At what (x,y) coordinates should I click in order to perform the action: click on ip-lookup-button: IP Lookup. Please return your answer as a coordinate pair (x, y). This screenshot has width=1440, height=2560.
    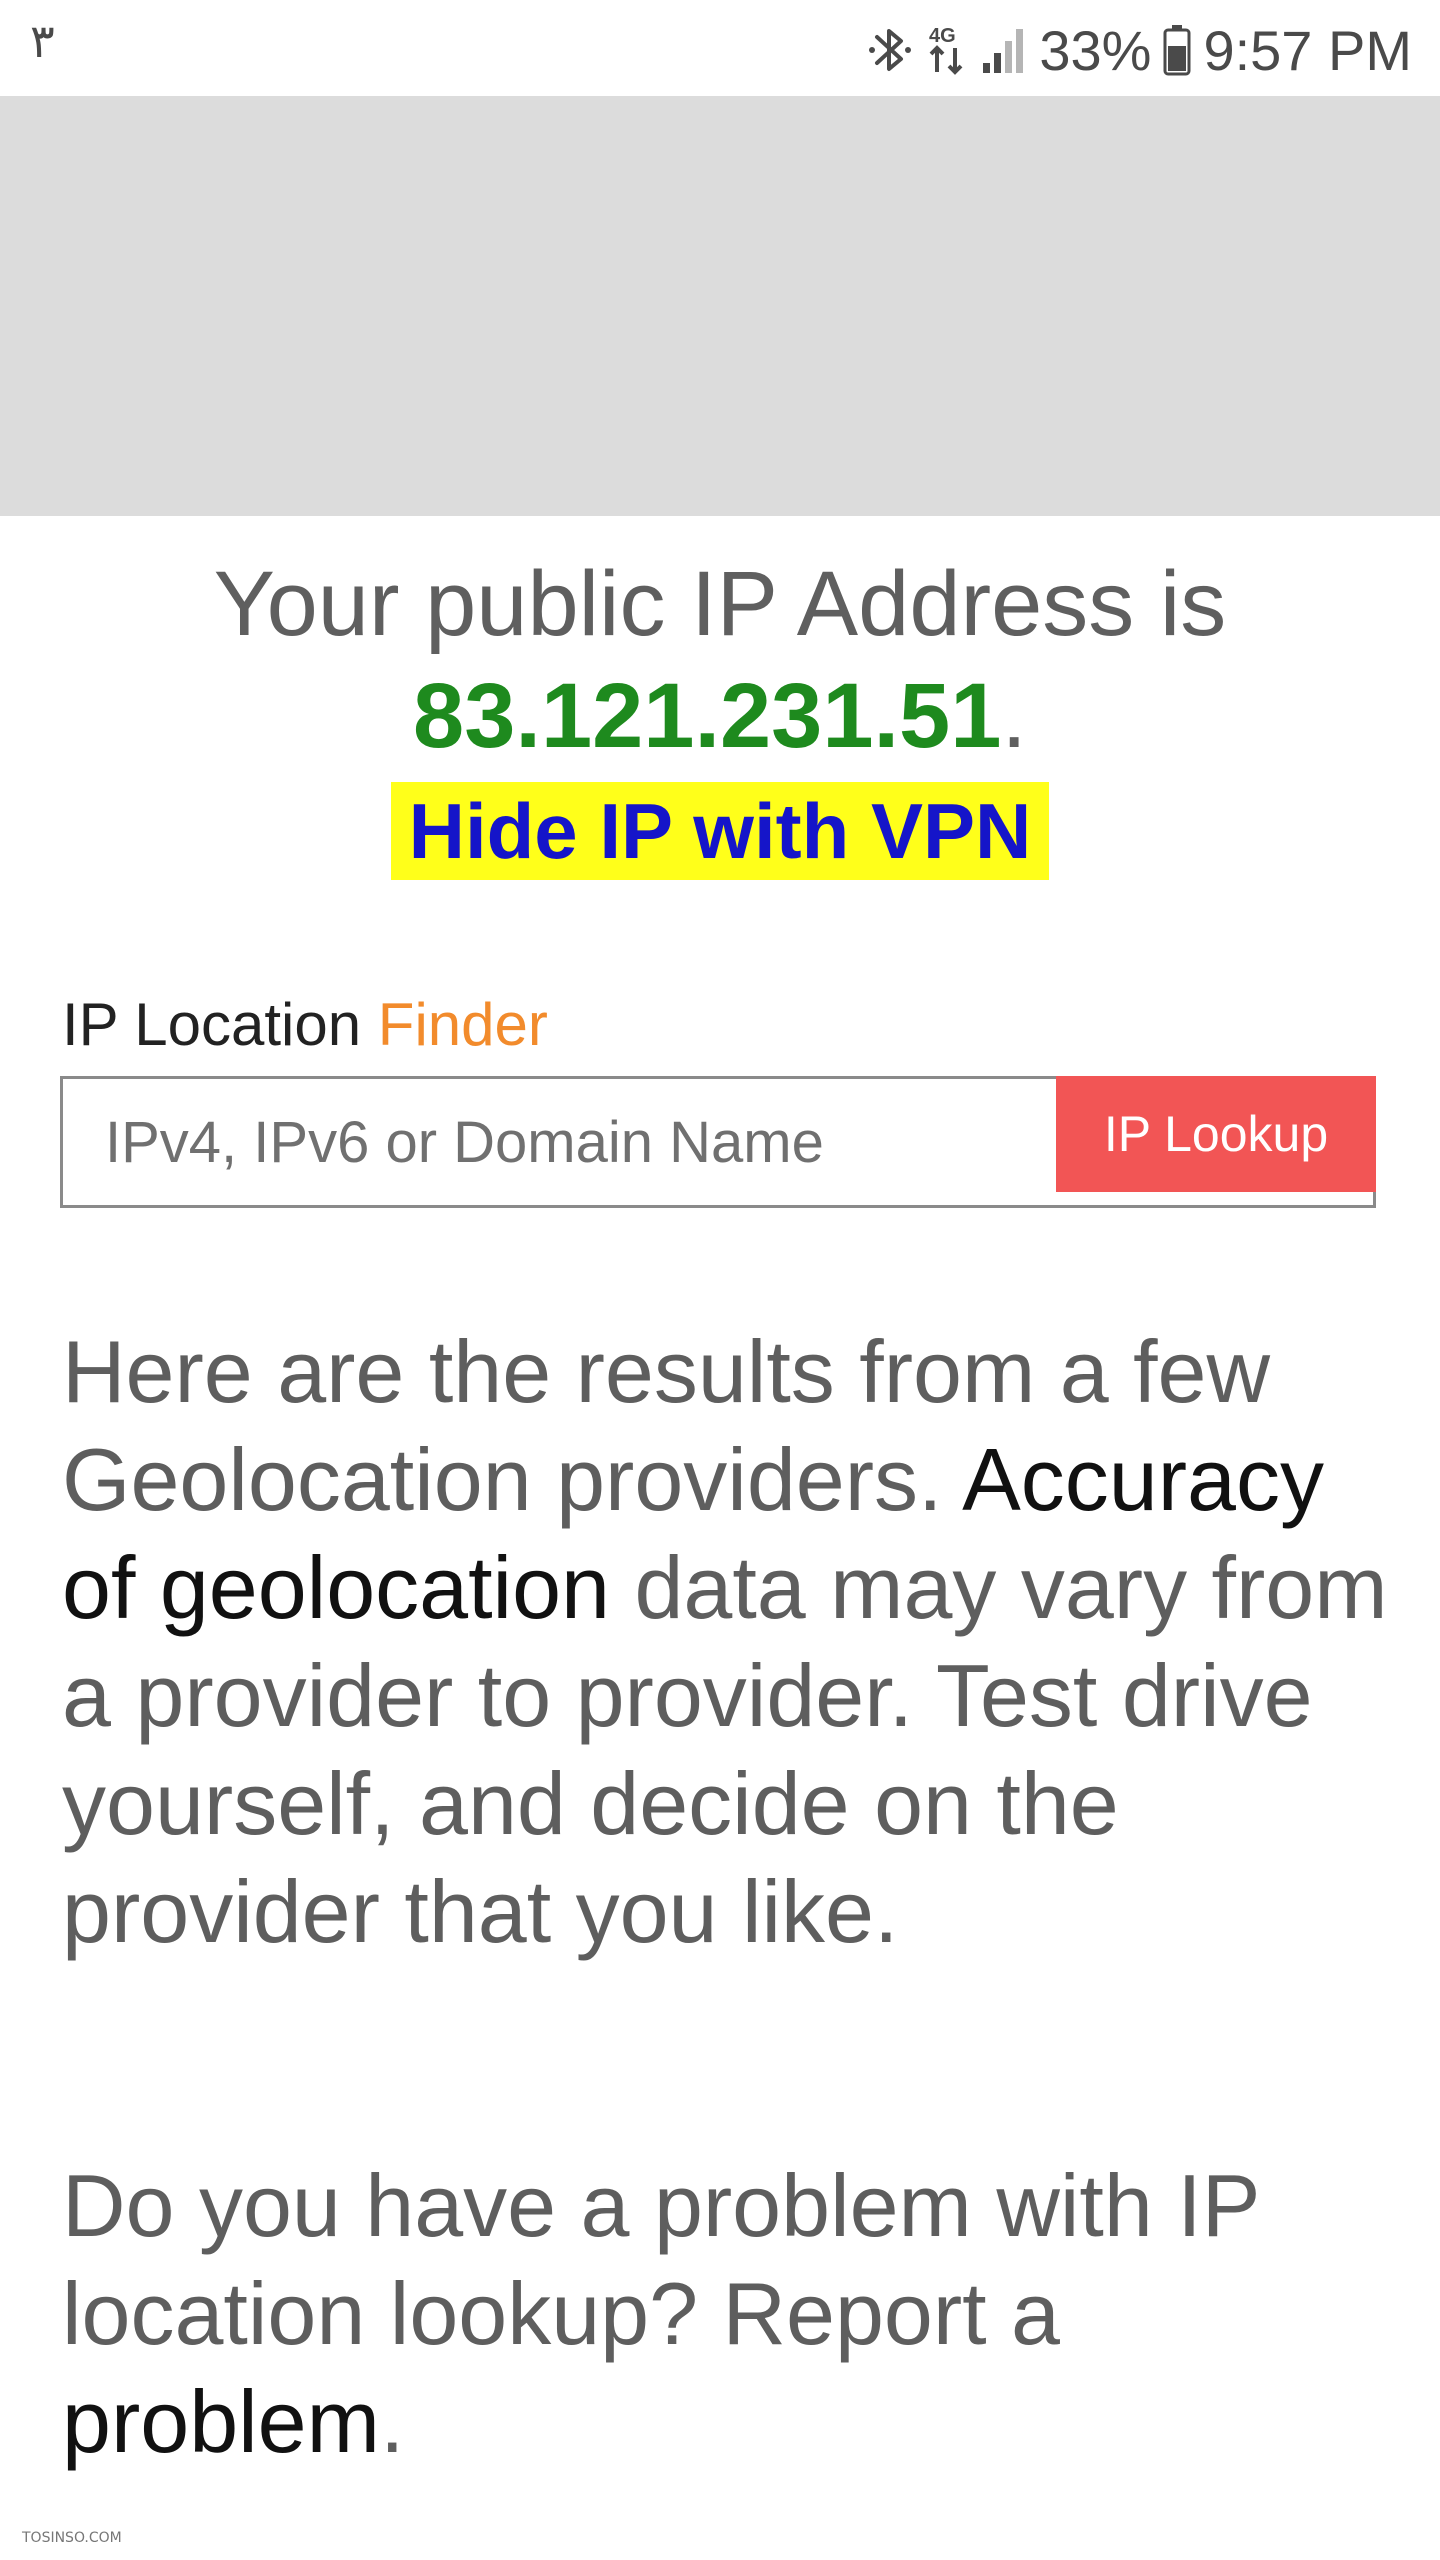
    Looking at the image, I should click on (1216, 1134).